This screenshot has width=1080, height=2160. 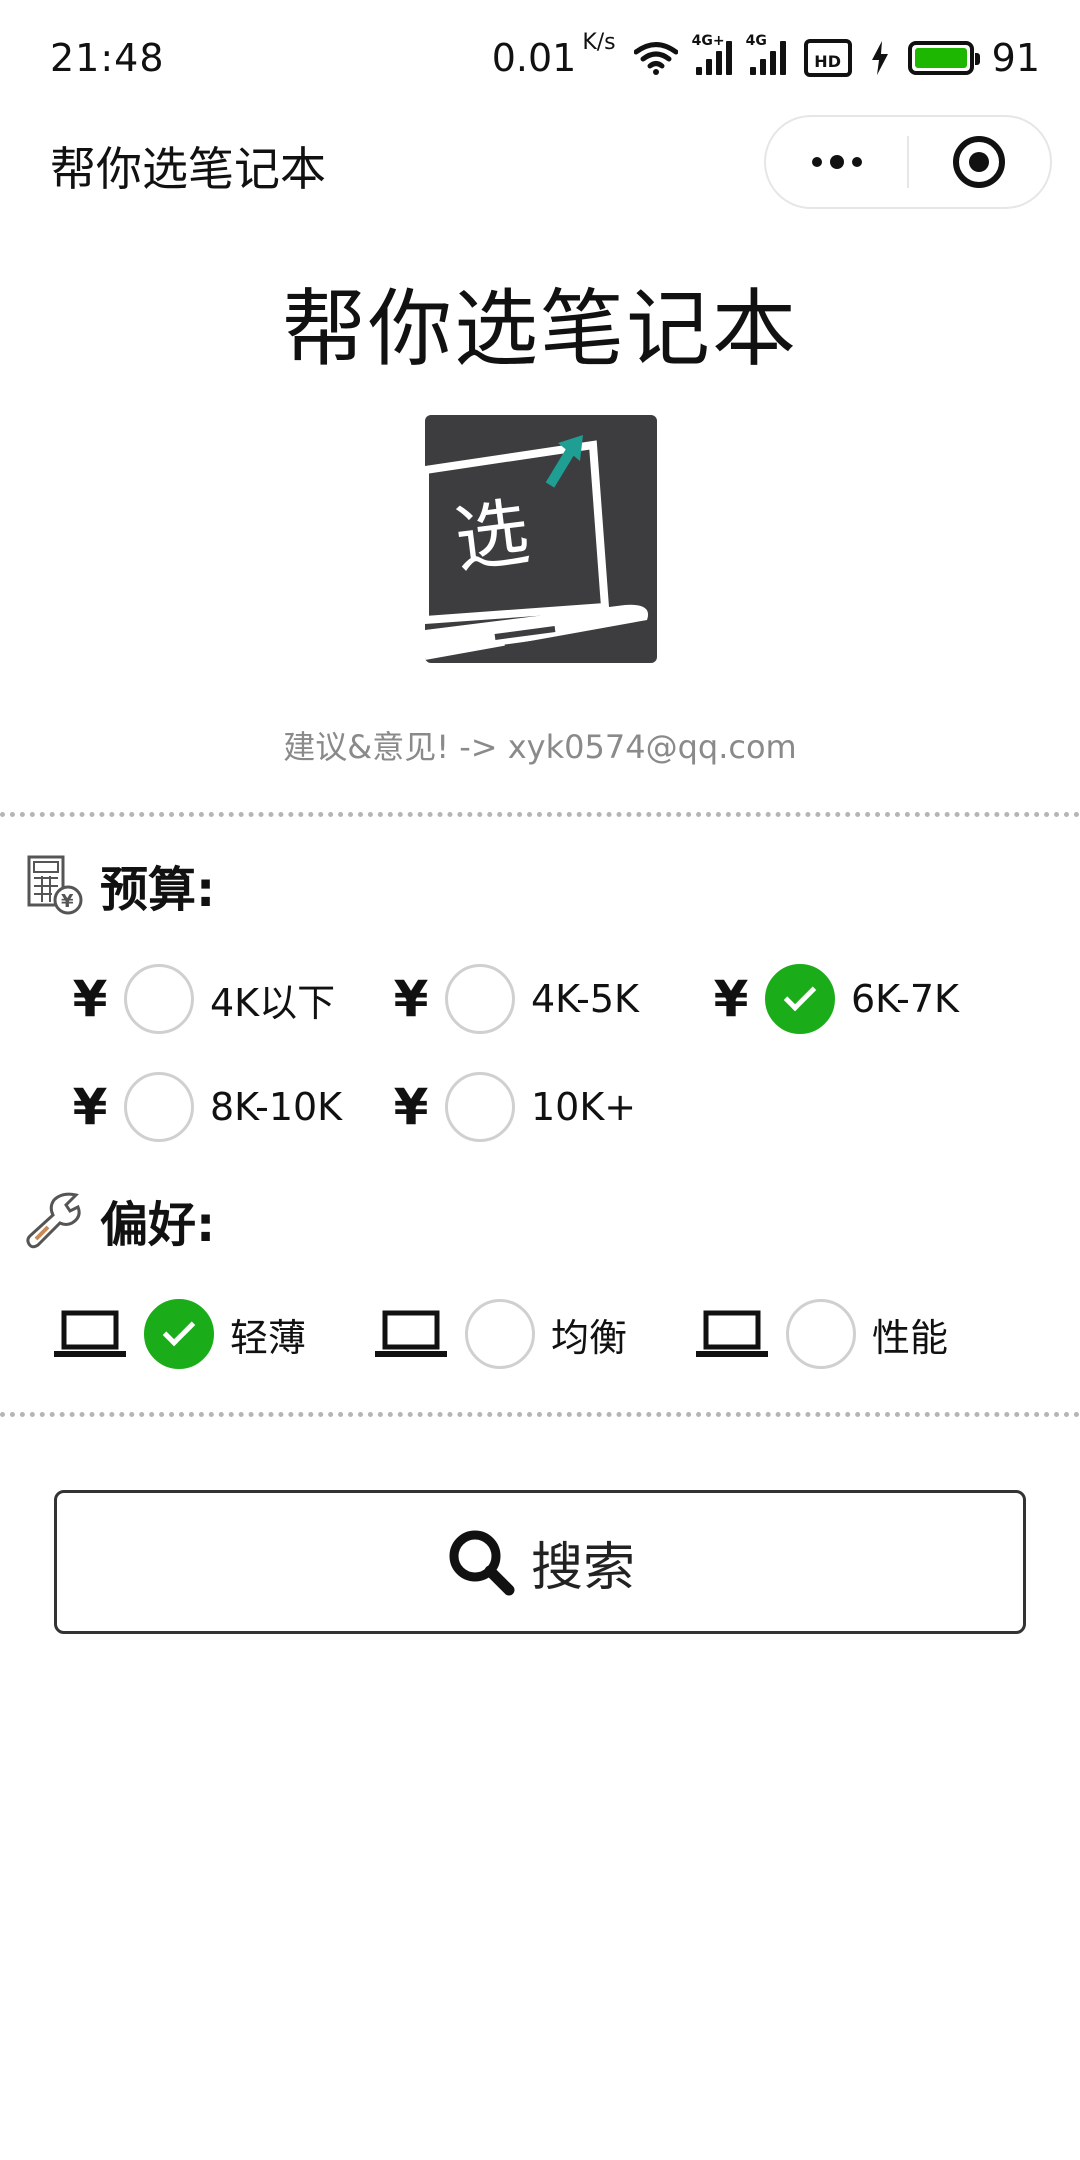 I want to click on budget-option: ¥ 4K-5K, so click(x=508, y=999).